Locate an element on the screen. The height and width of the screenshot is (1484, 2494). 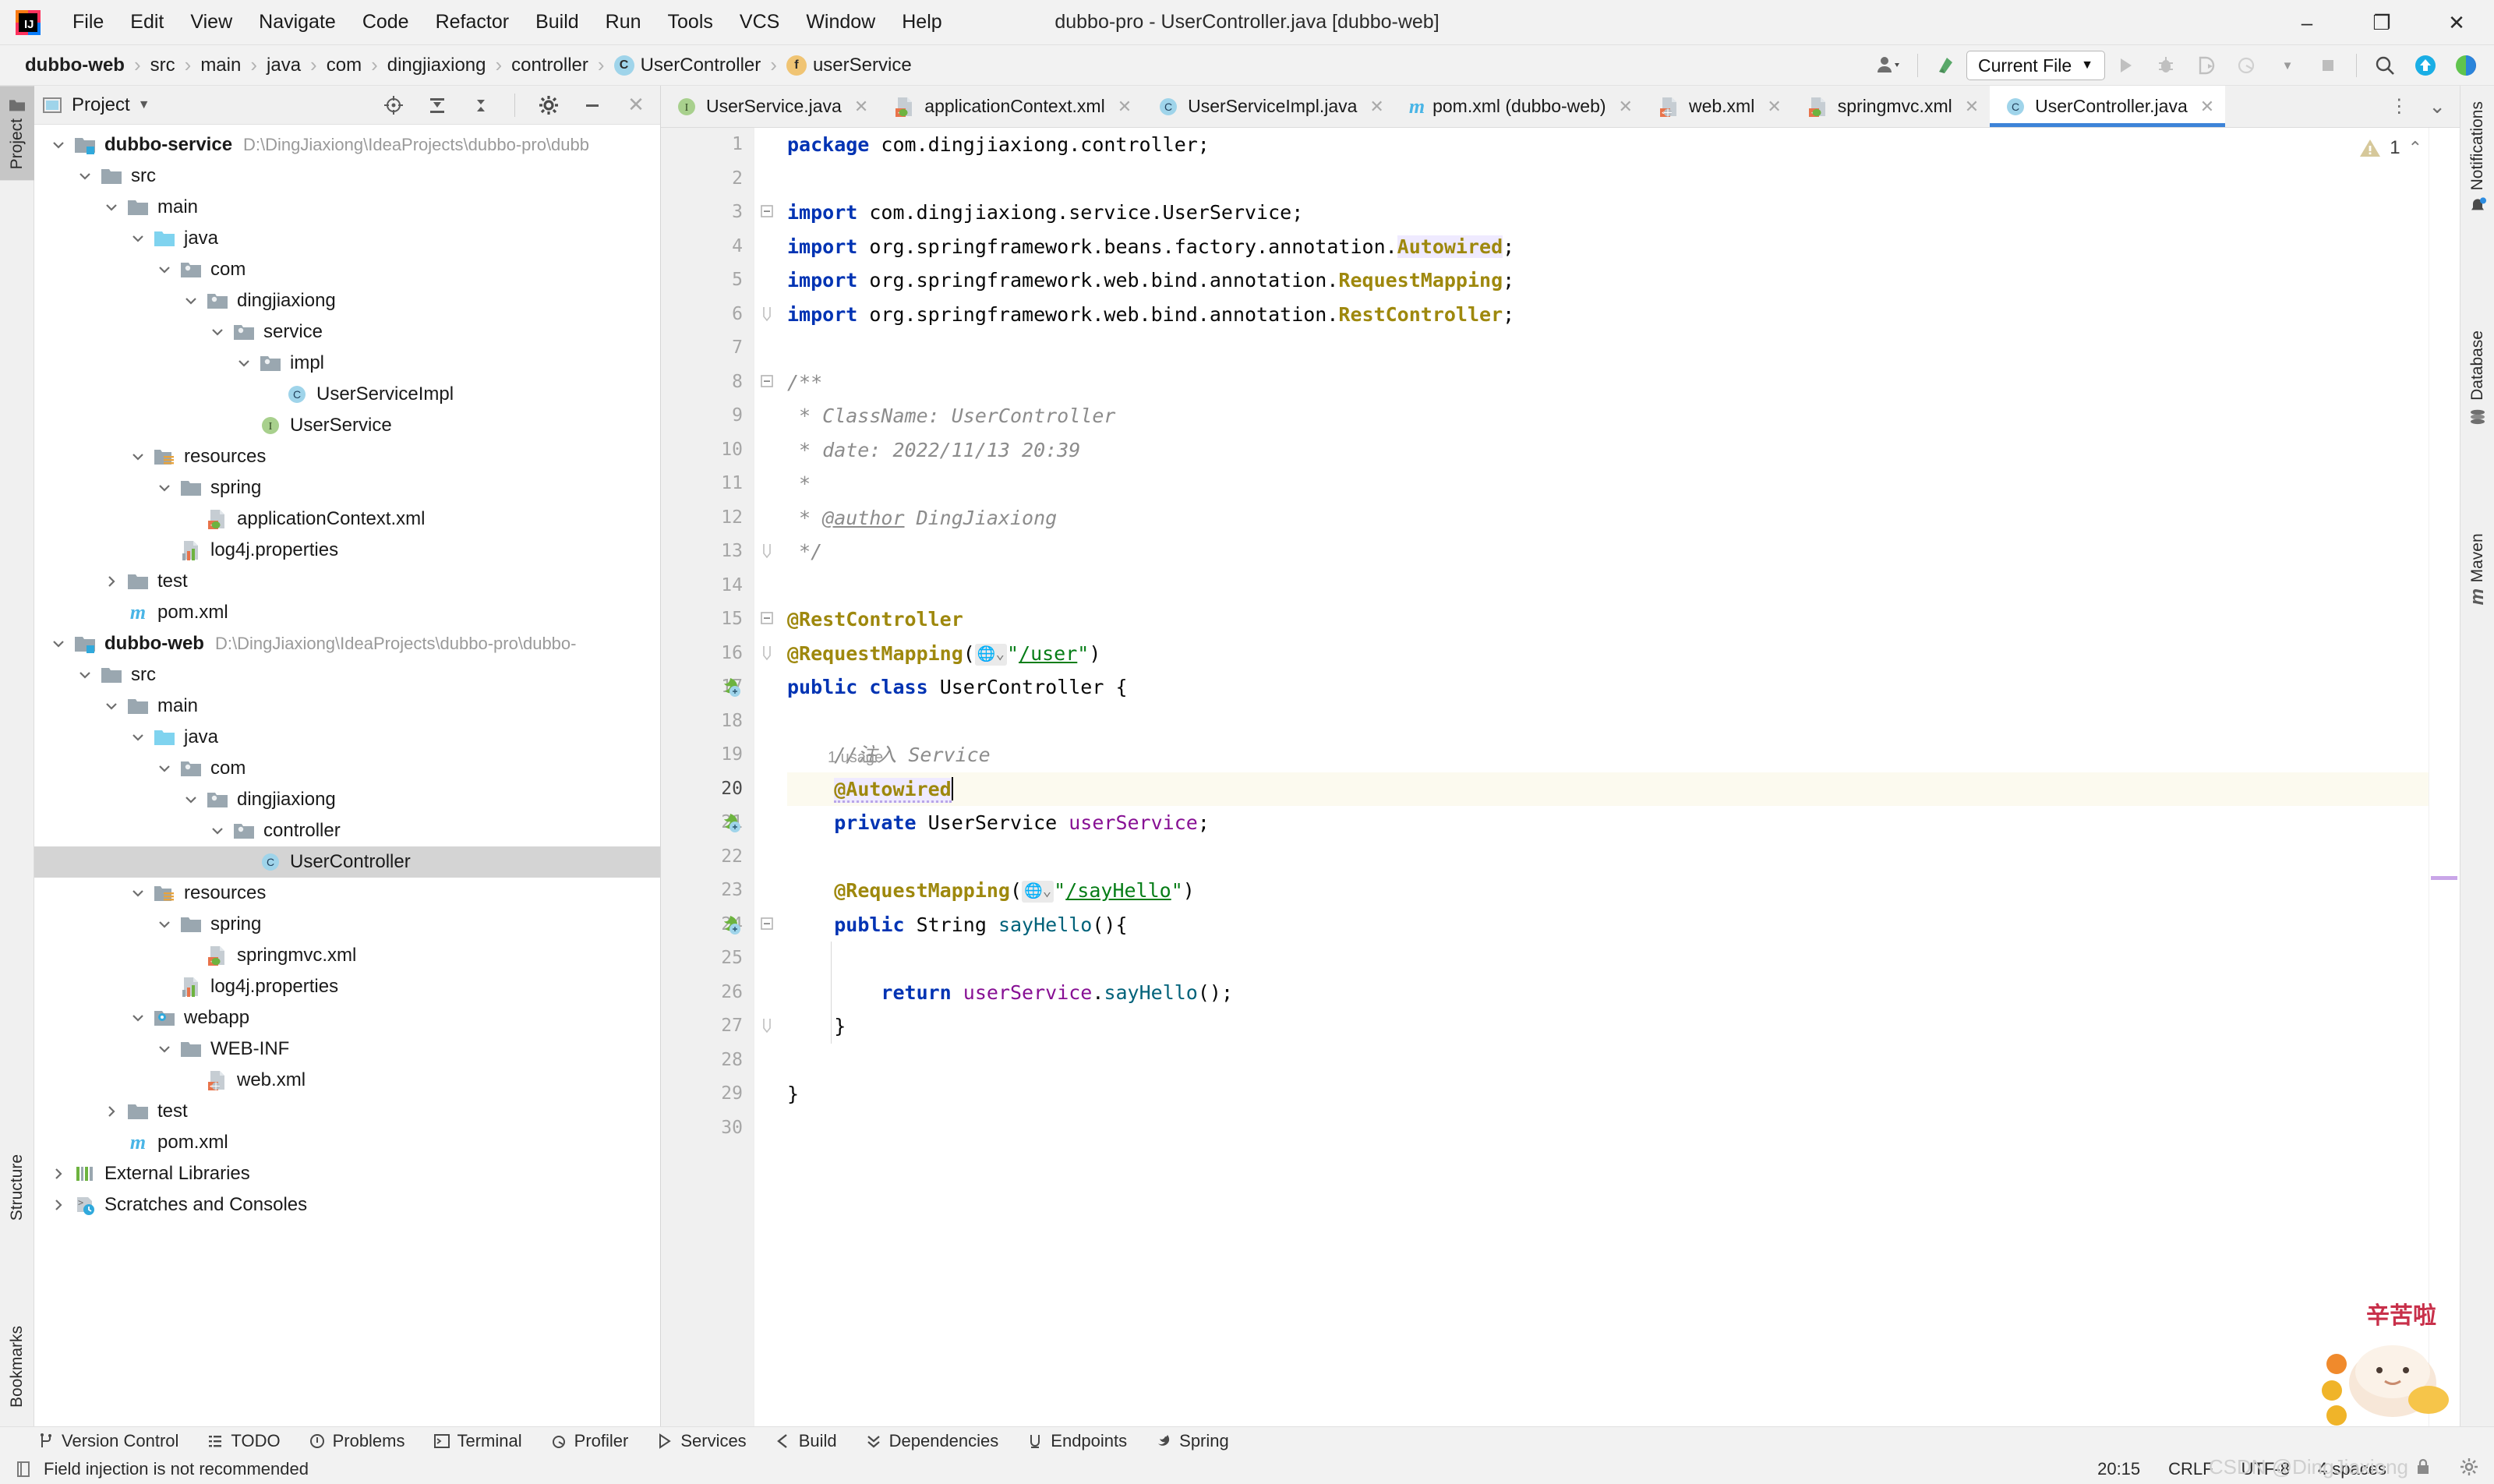
code-line-12: * @author DingJiaxiong is located at coordinates (1608, 518).